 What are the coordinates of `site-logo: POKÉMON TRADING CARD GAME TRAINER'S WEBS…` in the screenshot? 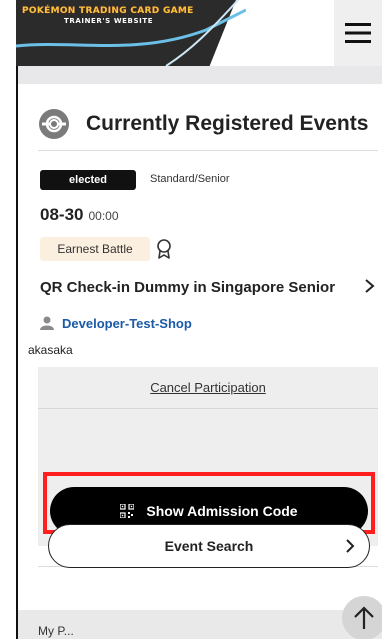 It's located at (108, 24).